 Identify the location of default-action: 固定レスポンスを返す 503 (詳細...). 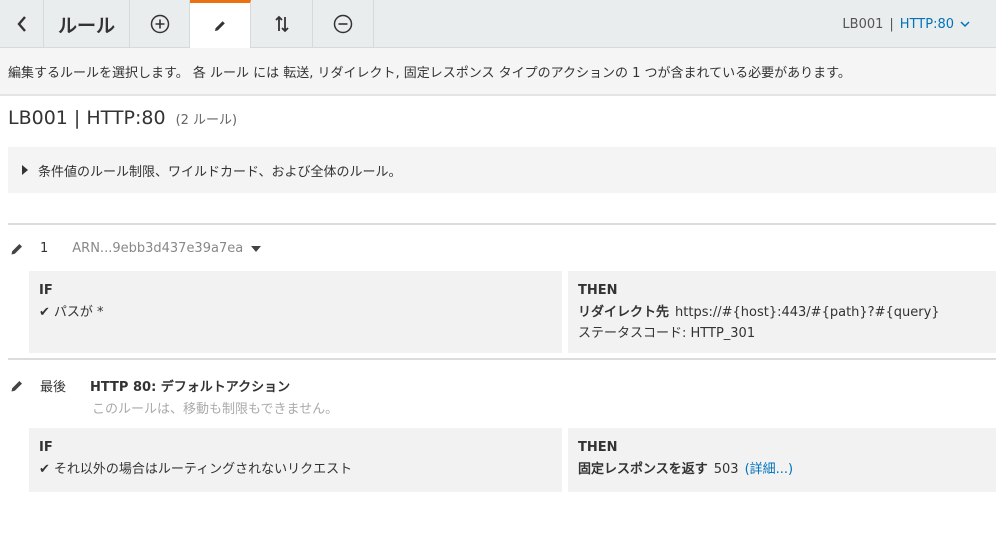
(782, 469).